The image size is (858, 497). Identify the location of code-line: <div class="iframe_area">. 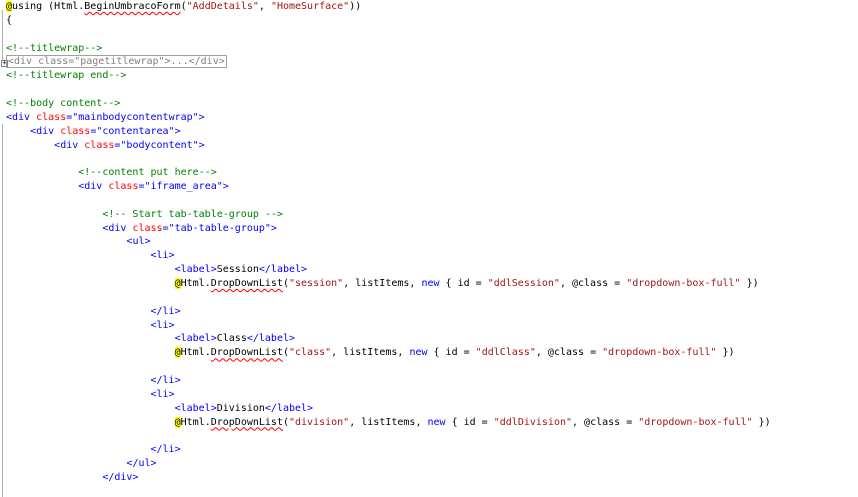
(117, 187).